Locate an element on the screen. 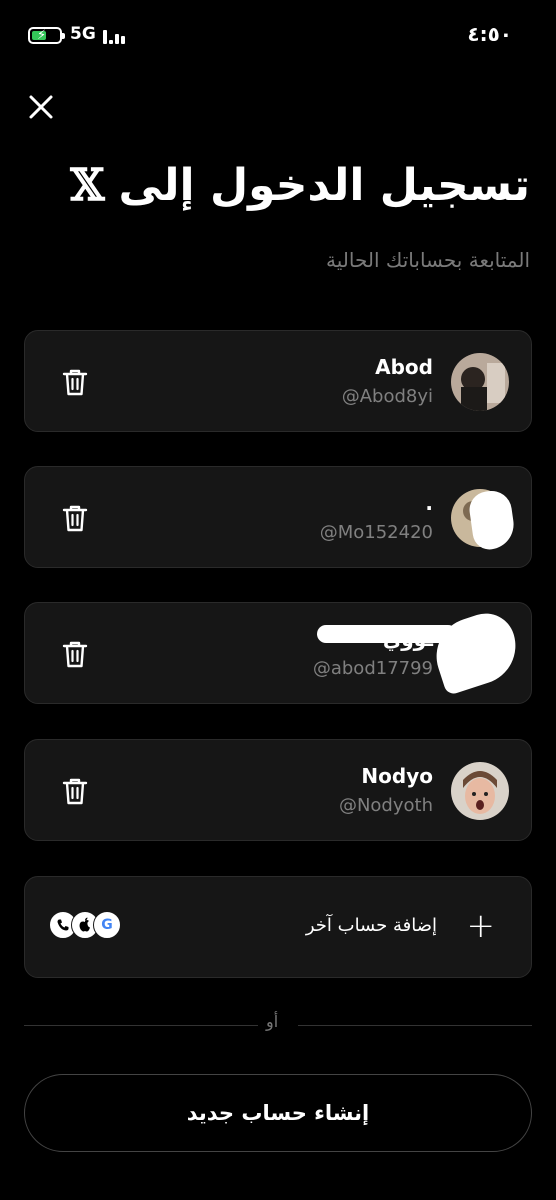 This screenshot has width=556, height=1200. account-card: . @Mo152420 is located at coordinates (278, 517).